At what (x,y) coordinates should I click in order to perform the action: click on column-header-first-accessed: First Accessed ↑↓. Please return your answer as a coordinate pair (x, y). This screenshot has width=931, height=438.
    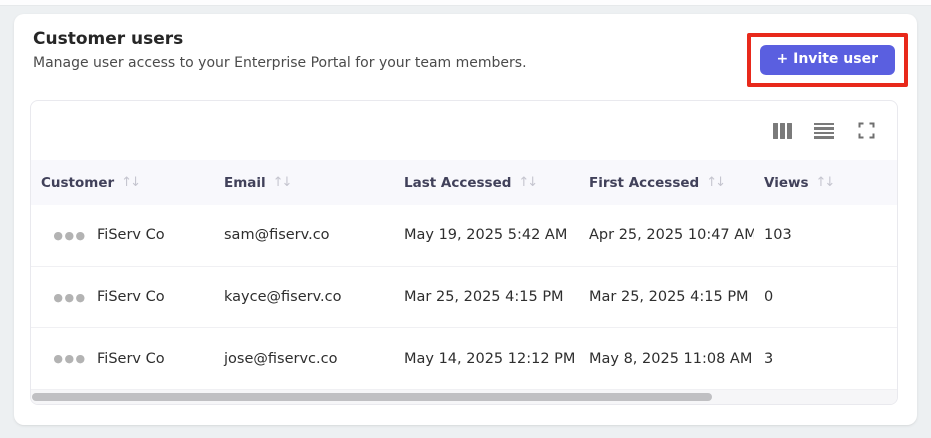
    Looking at the image, I should click on (666, 182).